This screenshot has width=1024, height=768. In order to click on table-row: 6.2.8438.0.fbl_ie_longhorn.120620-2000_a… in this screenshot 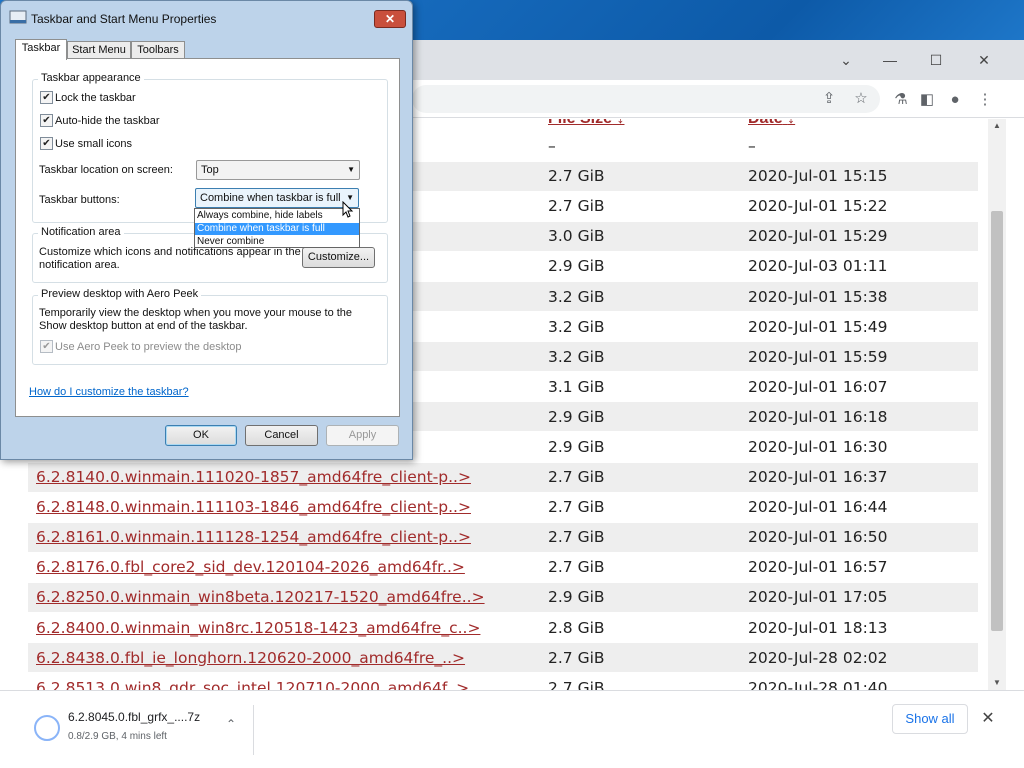, I will do `click(503, 658)`.